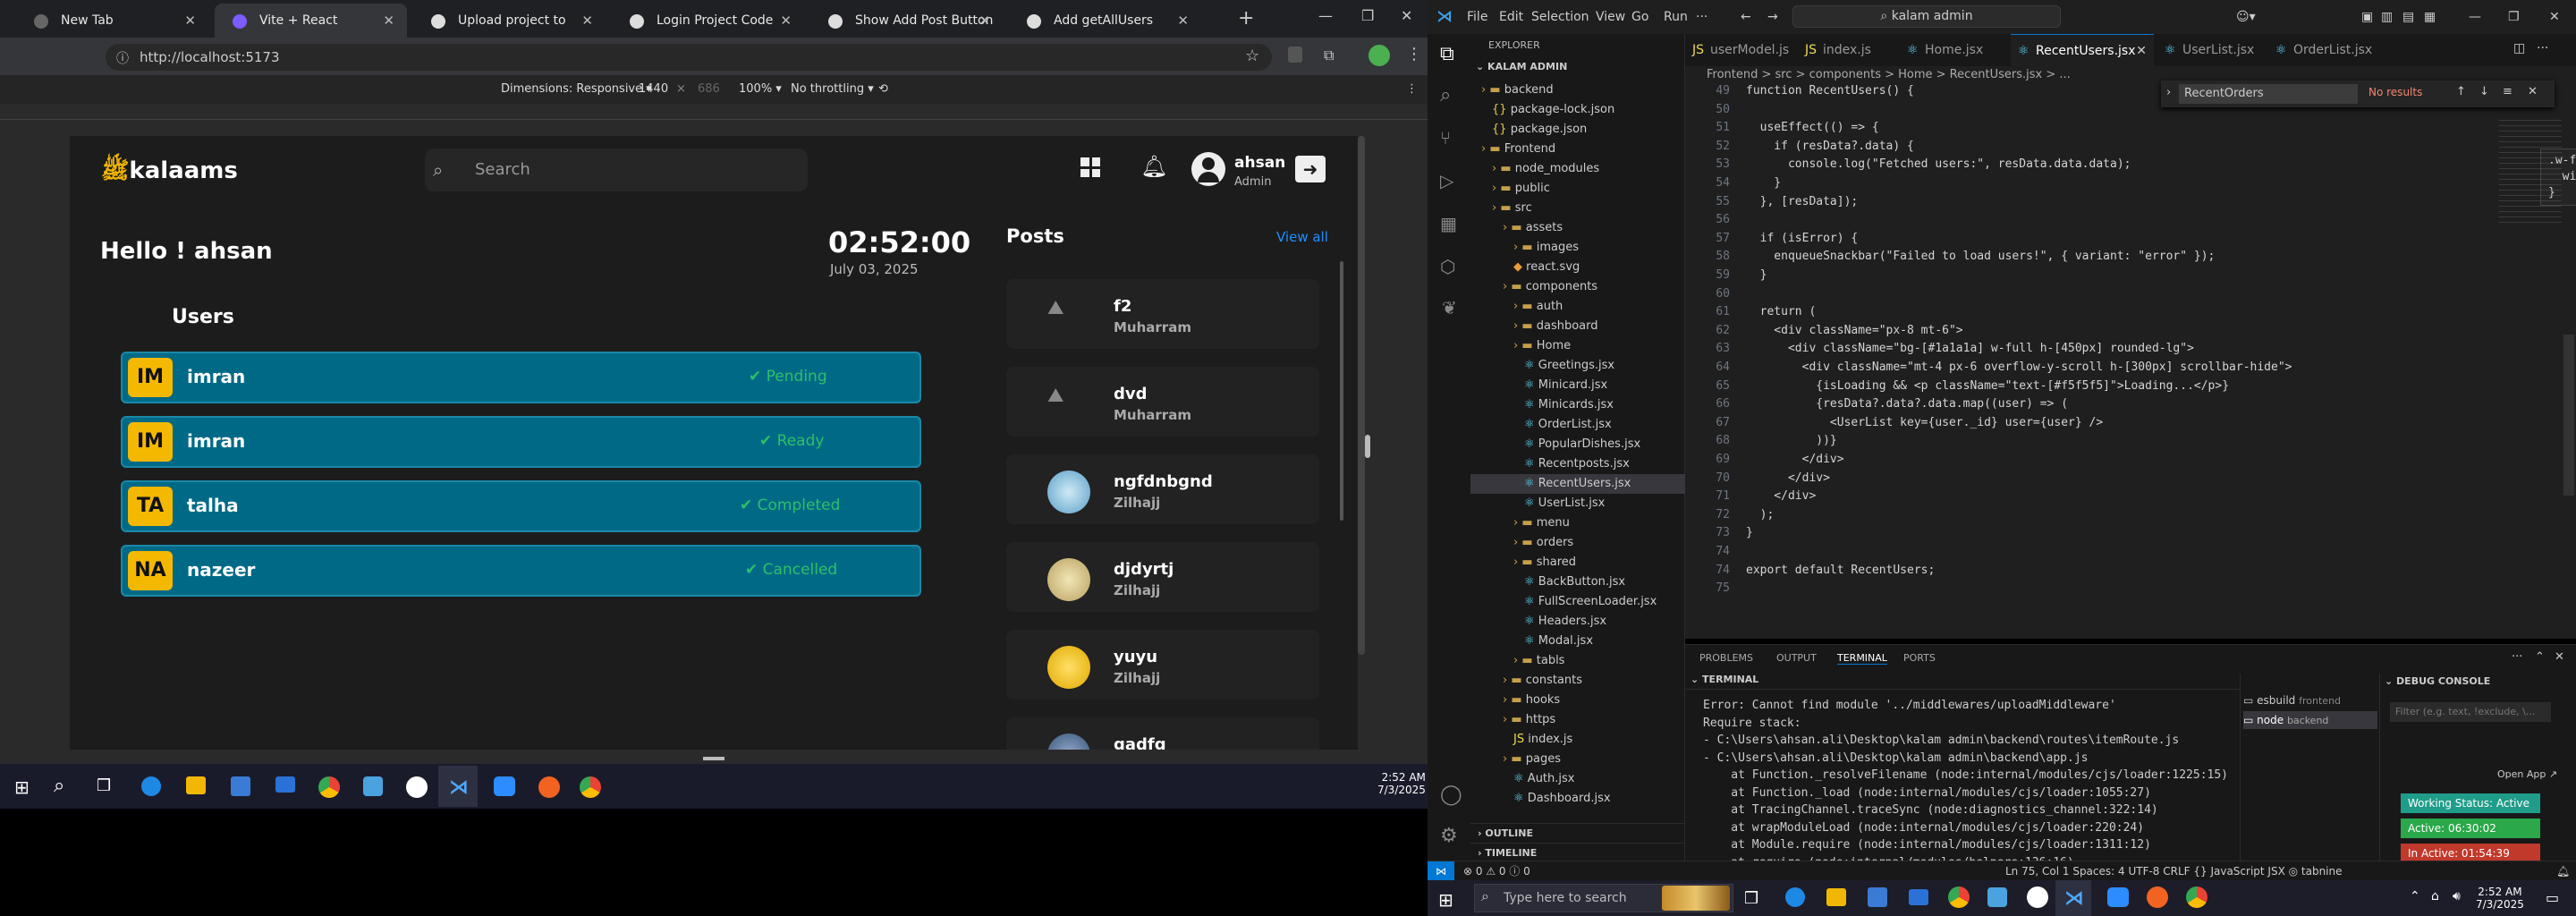  What do you see at coordinates (1577, 287) in the screenshot?
I see `tree-folder: › ▬ components` at bounding box center [1577, 287].